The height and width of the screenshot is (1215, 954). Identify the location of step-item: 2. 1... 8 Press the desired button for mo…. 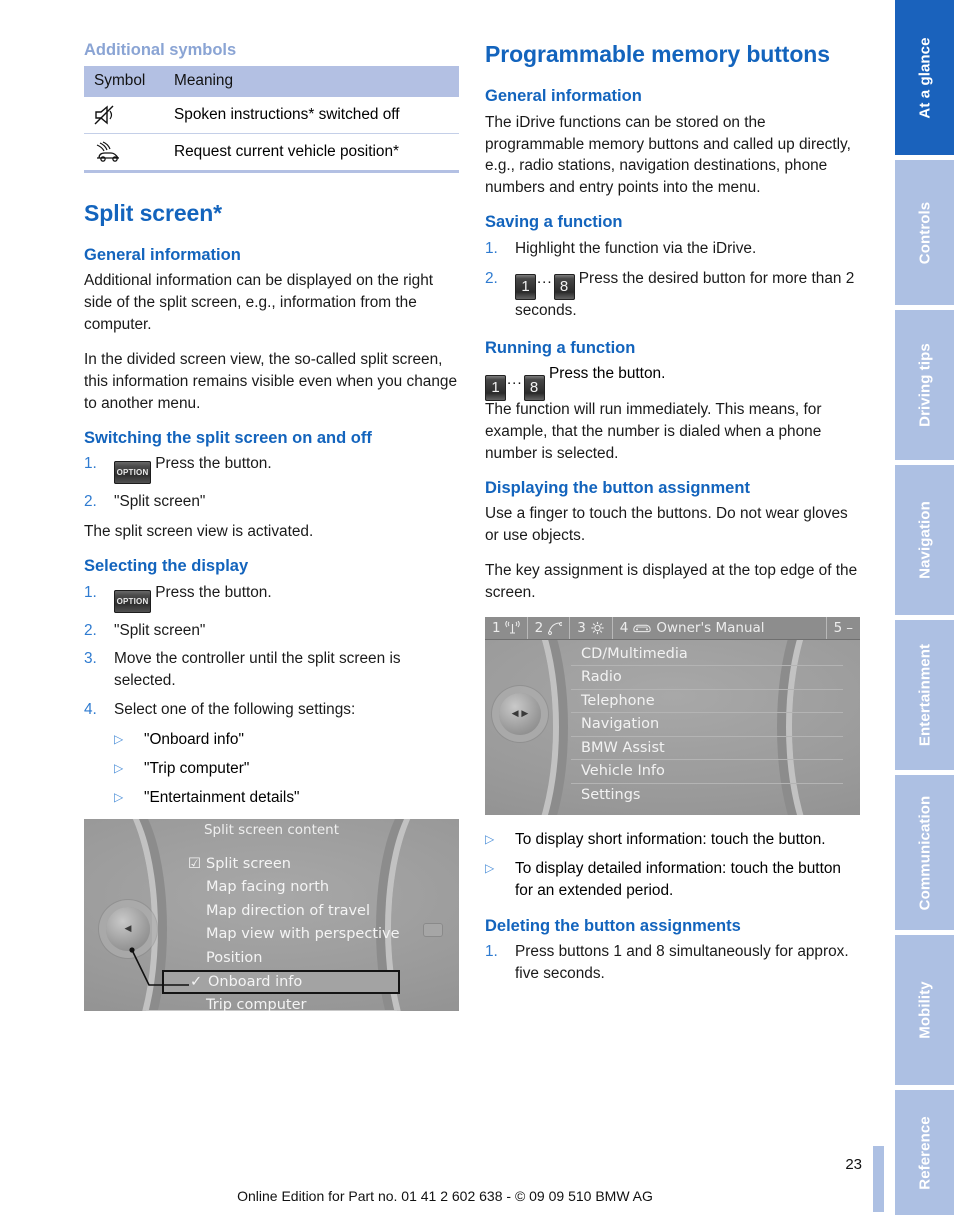
(672, 295).